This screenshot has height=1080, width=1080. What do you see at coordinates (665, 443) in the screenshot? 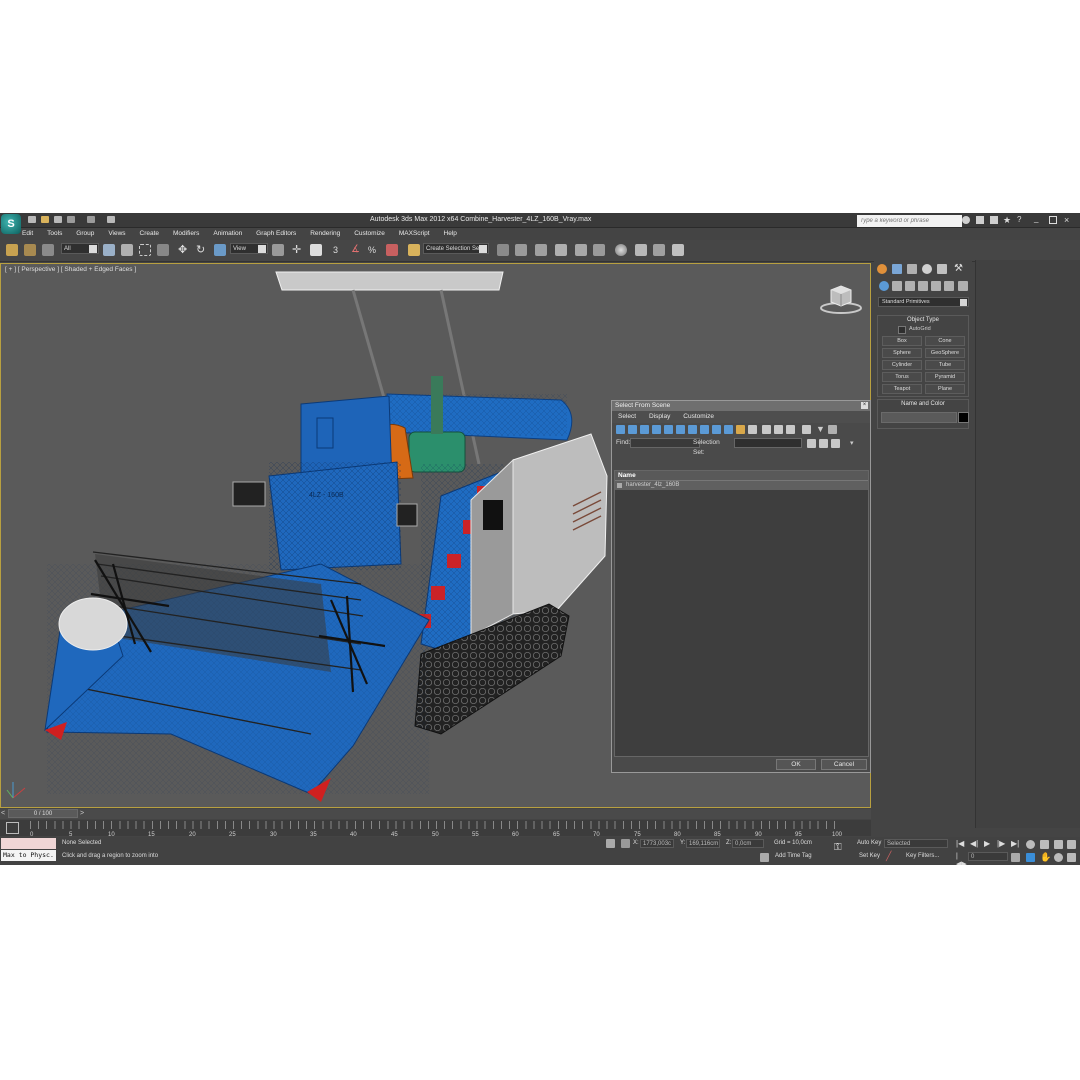
I see `find-input` at bounding box center [665, 443].